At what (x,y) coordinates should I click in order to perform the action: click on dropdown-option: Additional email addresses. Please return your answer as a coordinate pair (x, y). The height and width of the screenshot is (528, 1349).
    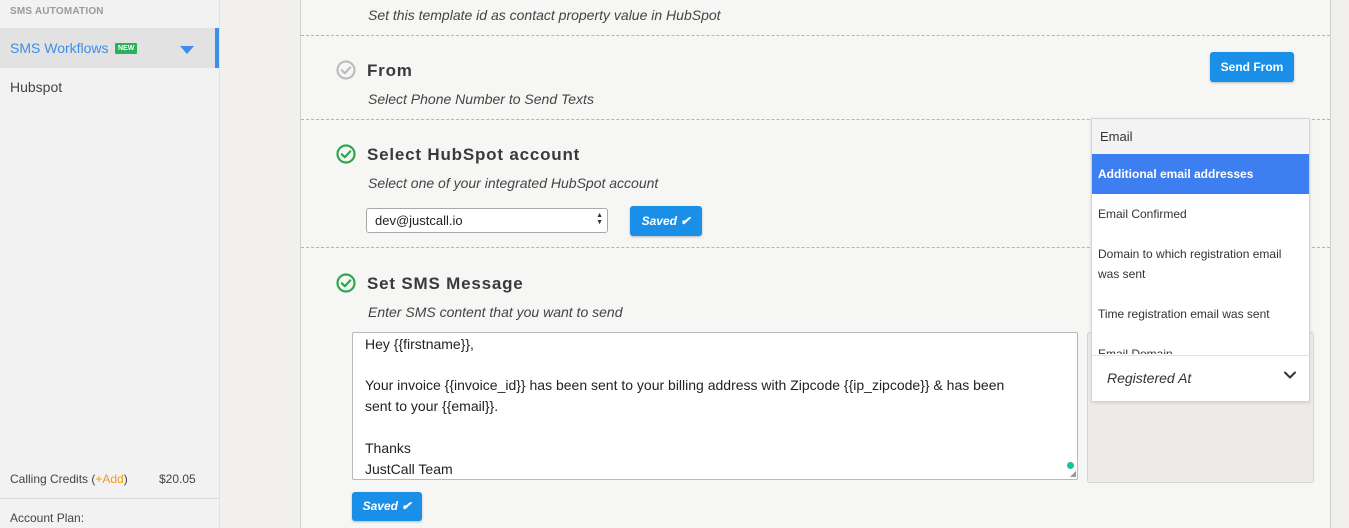
    Looking at the image, I should click on (1200, 174).